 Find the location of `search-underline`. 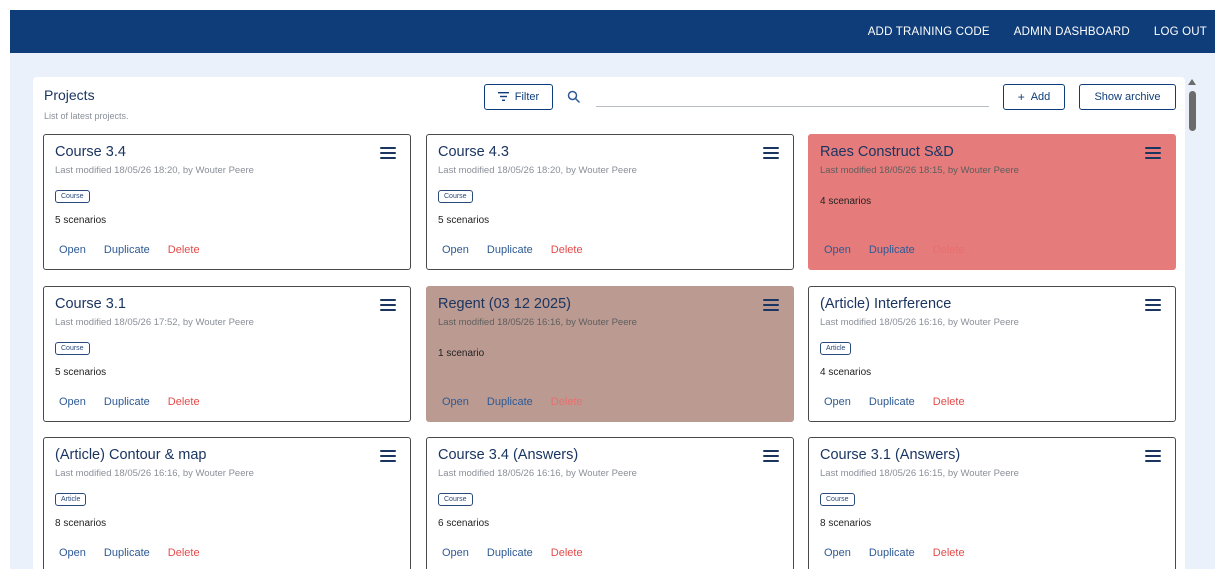

search-underline is located at coordinates (792, 106).